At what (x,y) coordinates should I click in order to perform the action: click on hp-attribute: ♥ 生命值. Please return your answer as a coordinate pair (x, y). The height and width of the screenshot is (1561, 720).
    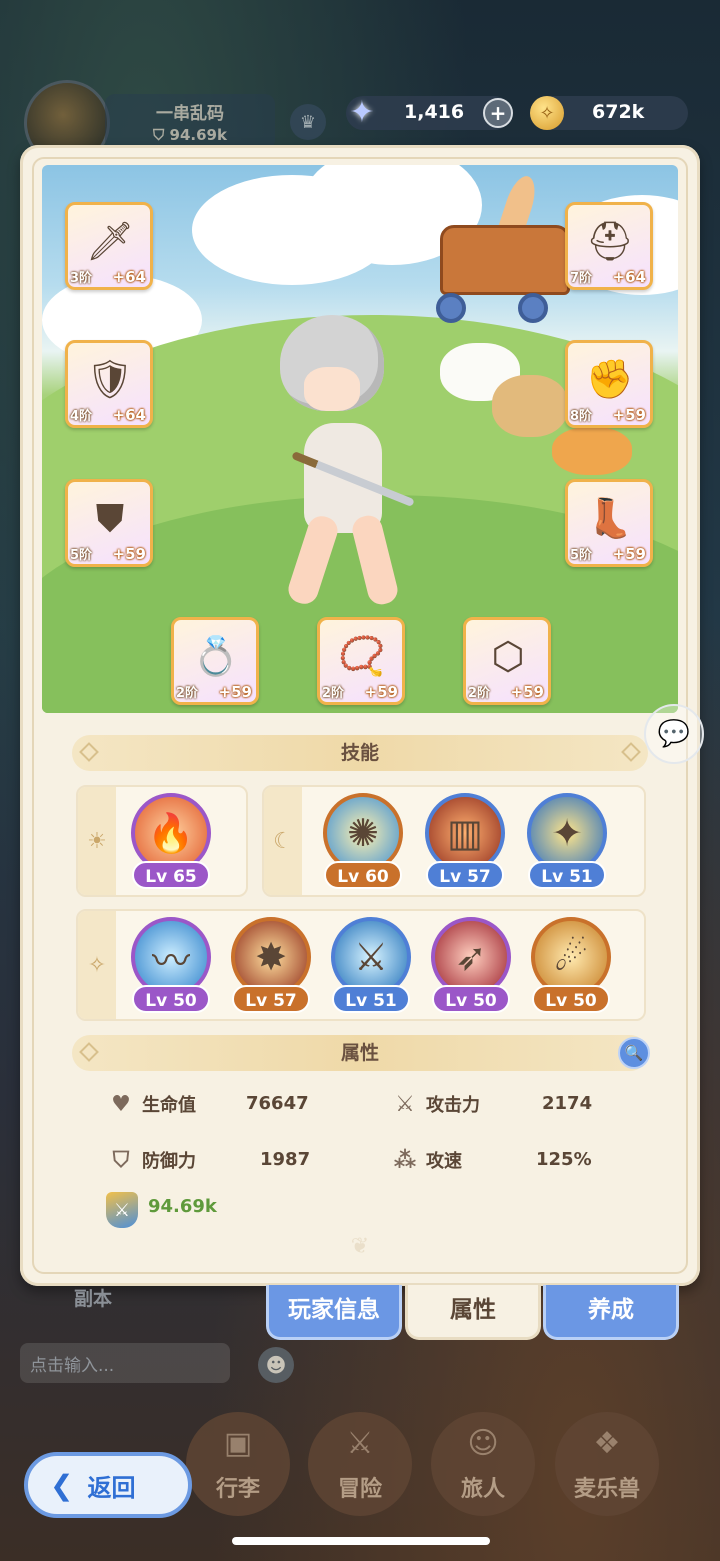
    Looking at the image, I should click on (151, 1104).